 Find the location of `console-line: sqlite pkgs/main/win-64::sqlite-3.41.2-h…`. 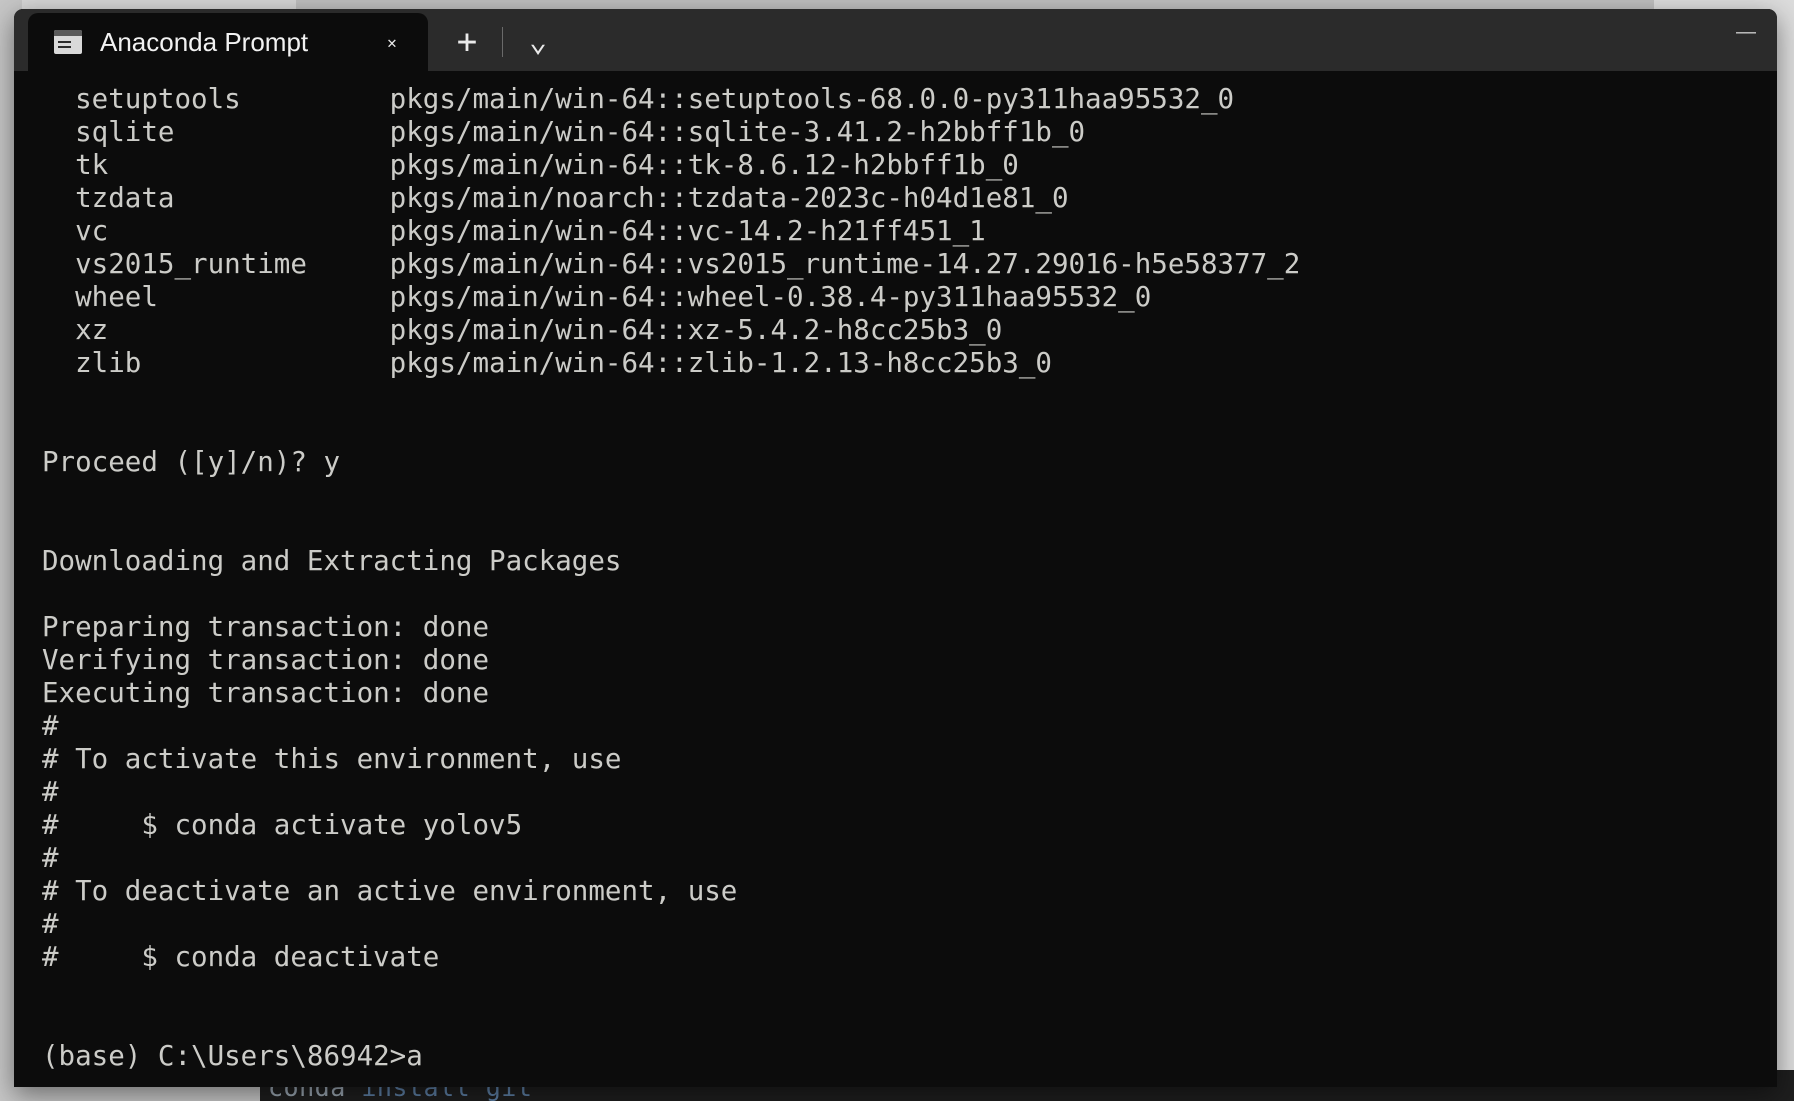

console-line: sqlite pkgs/main/win-64::sqlite-3.41.2-h… is located at coordinates (564, 132).